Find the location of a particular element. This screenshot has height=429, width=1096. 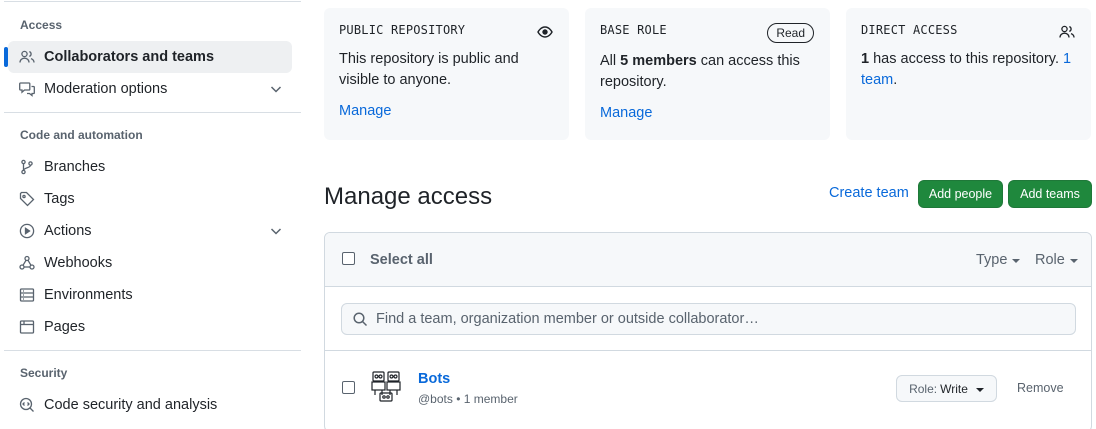

role-filter-dropdown: Role is located at coordinates (1056, 260).